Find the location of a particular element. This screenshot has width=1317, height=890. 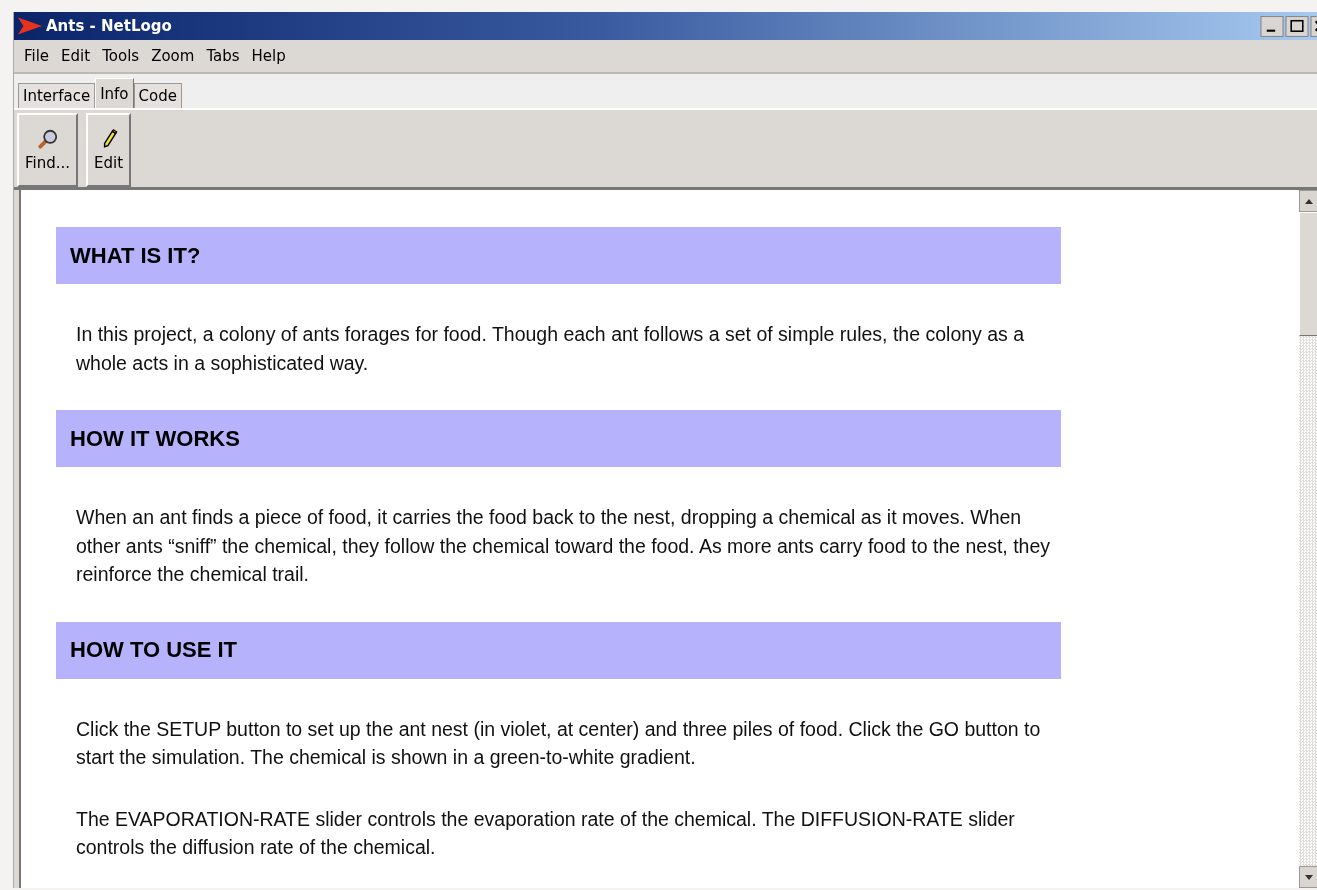

paragraph: Click the SETUP button to set up the ant nest (in violet, at center) and three piles of food. Click the GO button to start the simulation. The chemical is shown in a green-to-white gradient. is located at coordinates (559, 743).